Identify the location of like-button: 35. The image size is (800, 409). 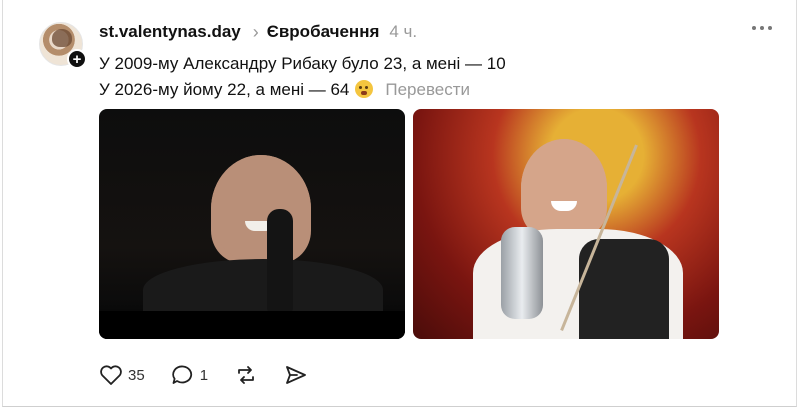
(122, 375).